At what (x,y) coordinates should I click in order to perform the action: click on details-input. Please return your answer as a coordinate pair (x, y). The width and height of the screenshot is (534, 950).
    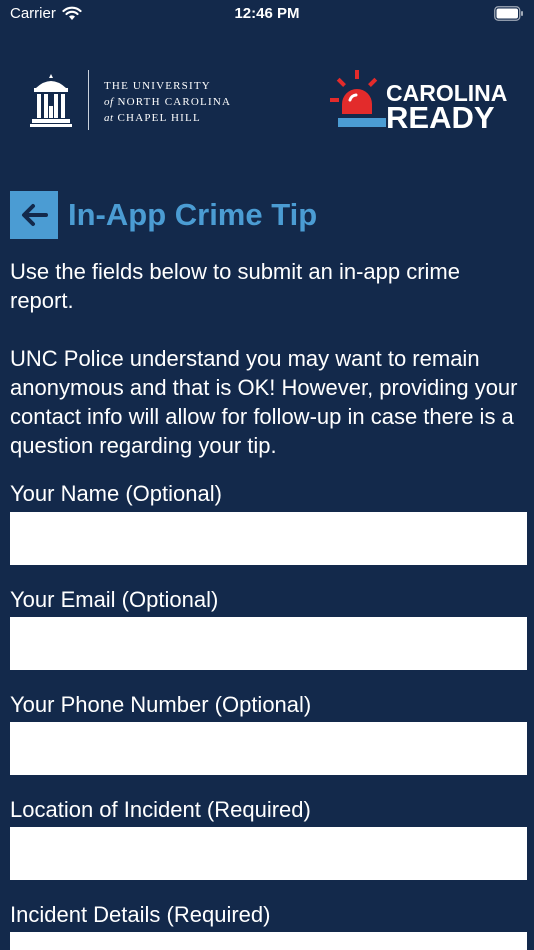
    Looking at the image, I should click on (268, 941).